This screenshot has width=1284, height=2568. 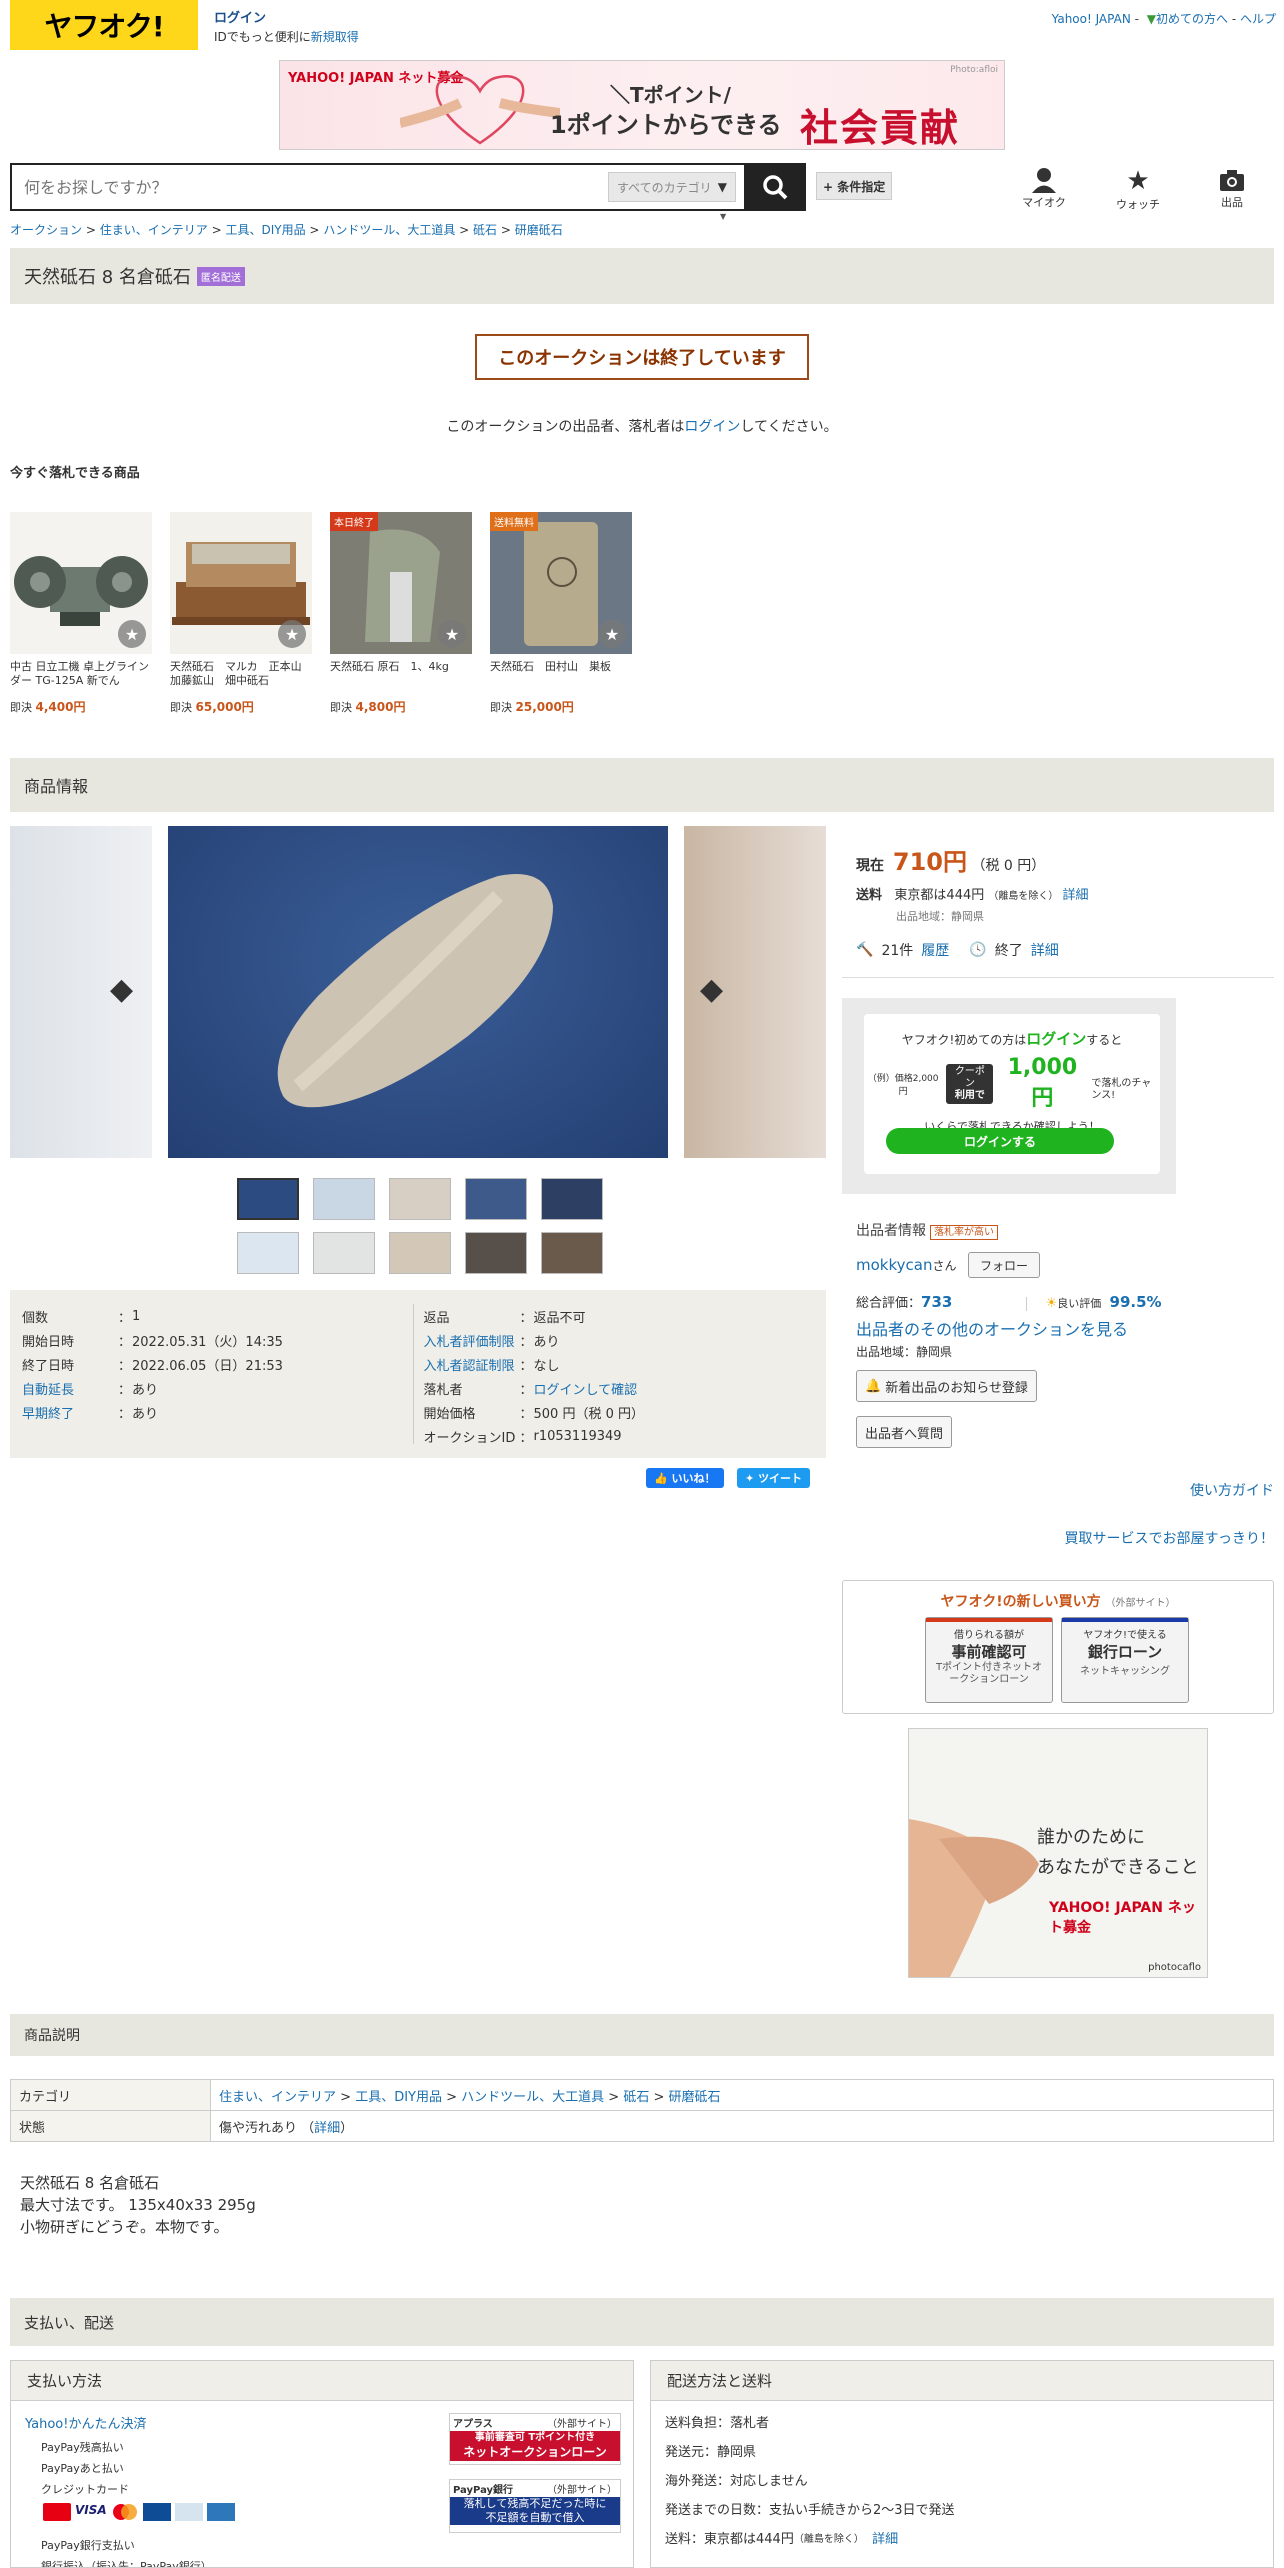 I want to click on breadcrumb-item: 砥石, so click(x=485, y=230).